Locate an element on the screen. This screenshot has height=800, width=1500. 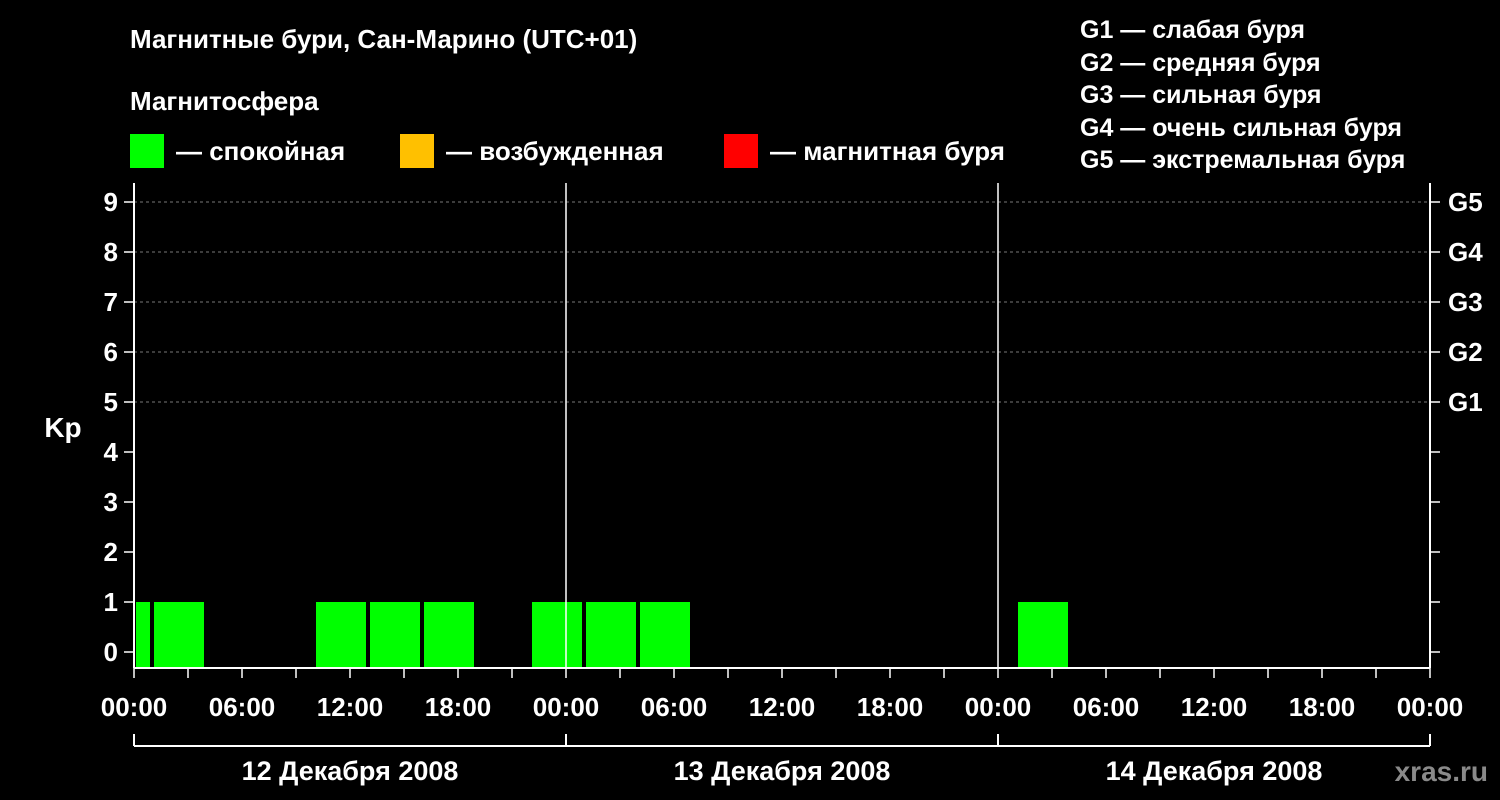
day-label: 14 Декабря 2008 is located at coordinates (1214, 771).